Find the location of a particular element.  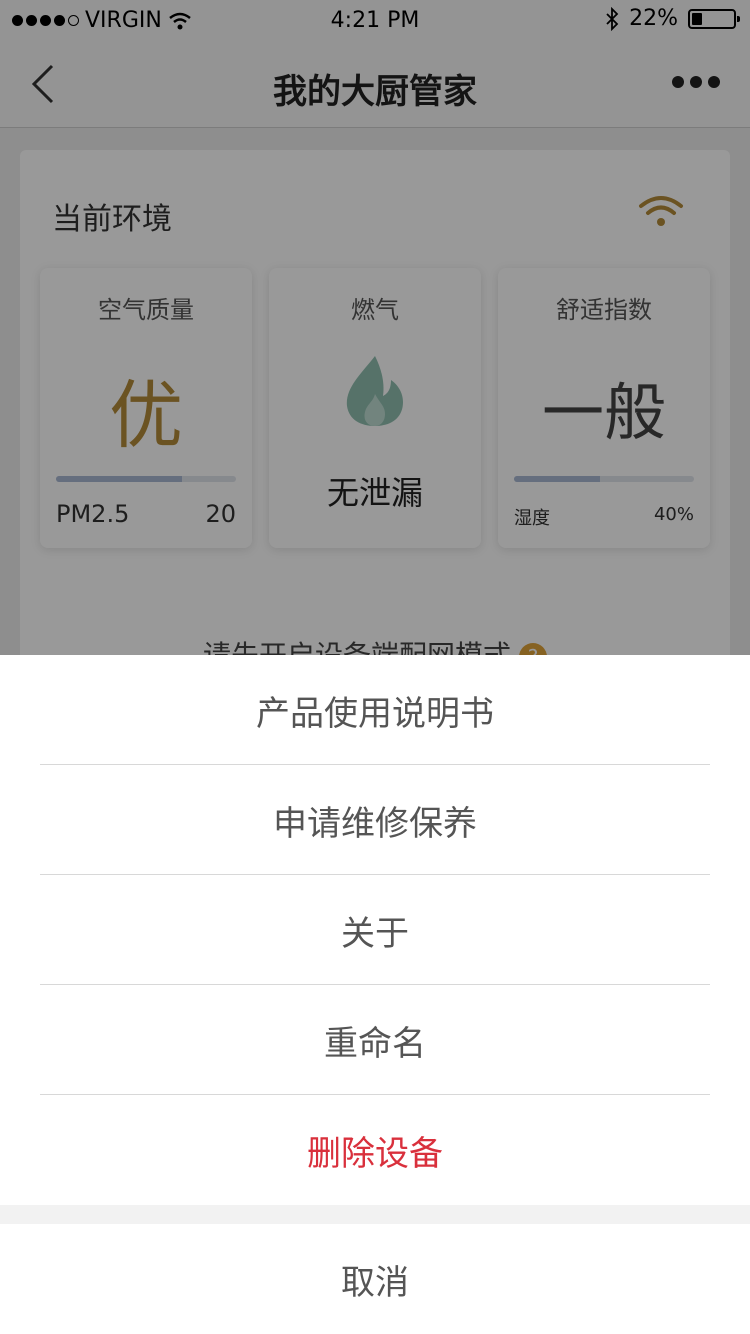

option-repair: 申请维修保养 is located at coordinates (375, 820).